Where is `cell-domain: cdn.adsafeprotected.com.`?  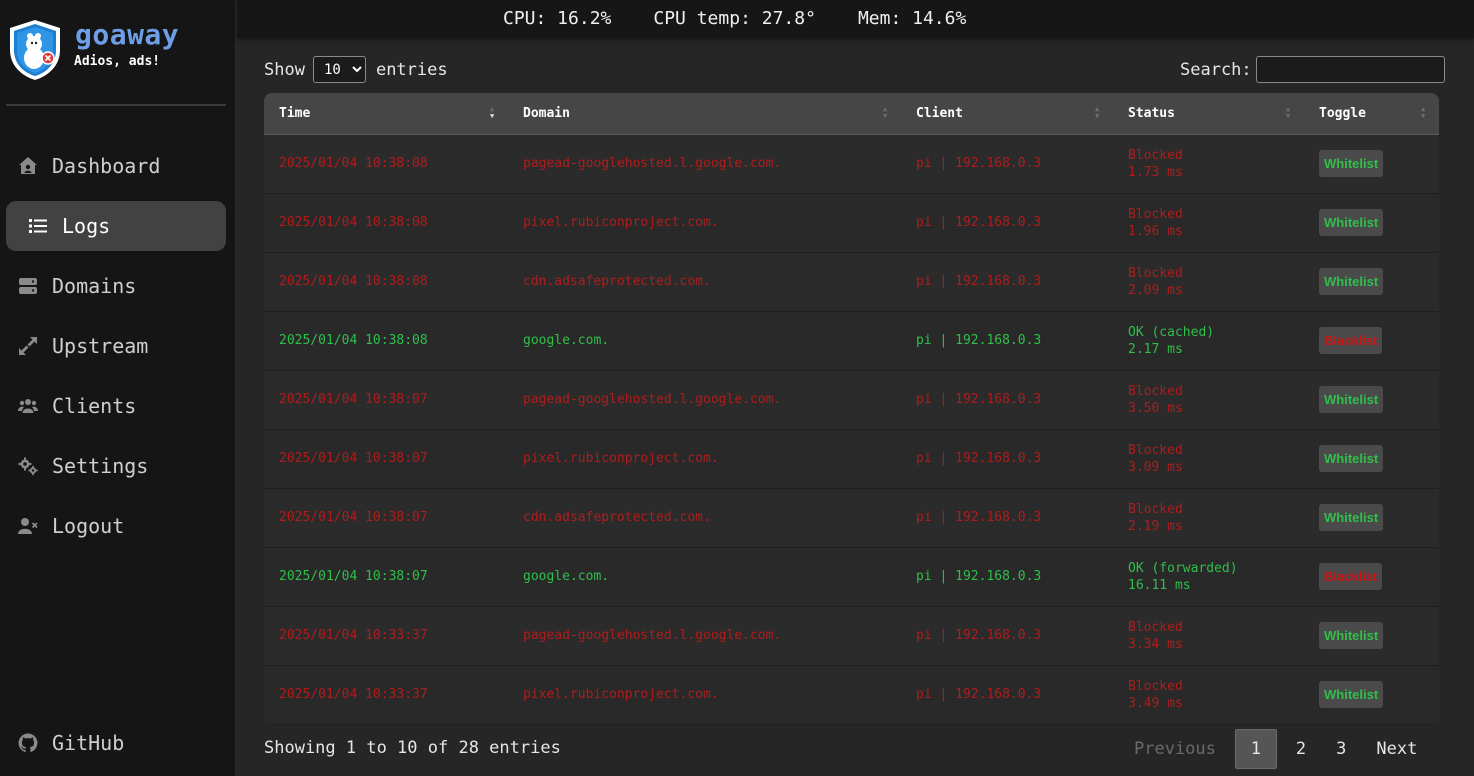 cell-domain: cdn.adsafeprotected.com. is located at coordinates (617, 517).